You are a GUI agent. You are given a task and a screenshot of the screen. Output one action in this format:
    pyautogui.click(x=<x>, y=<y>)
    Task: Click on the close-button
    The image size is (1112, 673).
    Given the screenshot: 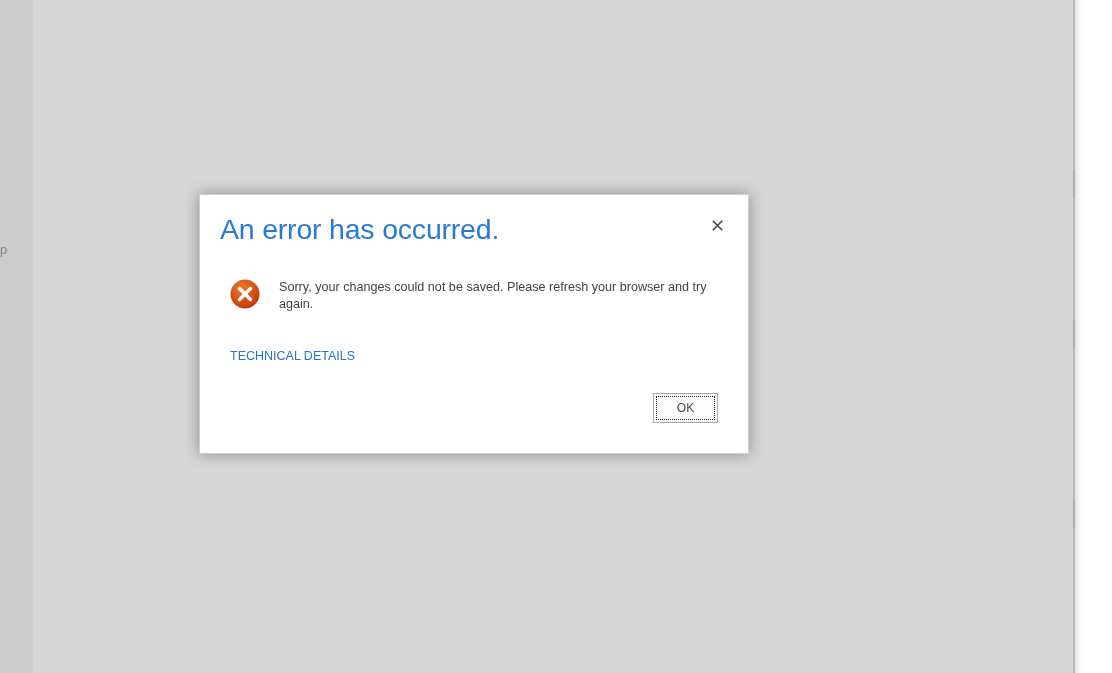 What is the action you would take?
    pyautogui.click(x=717, y=225)
    